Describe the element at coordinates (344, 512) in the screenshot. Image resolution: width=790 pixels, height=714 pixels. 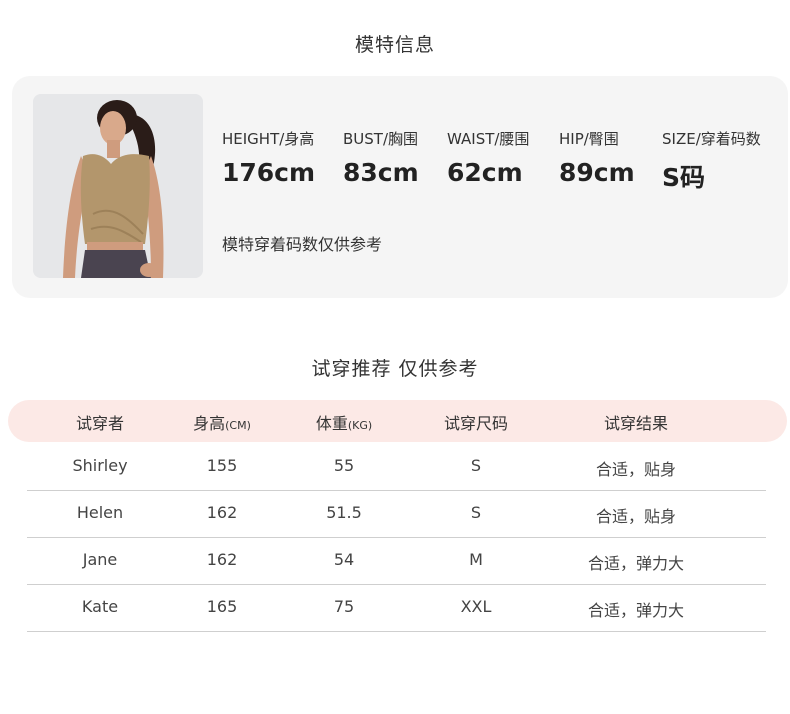
I see `cell-weight: 51.5` at that location.